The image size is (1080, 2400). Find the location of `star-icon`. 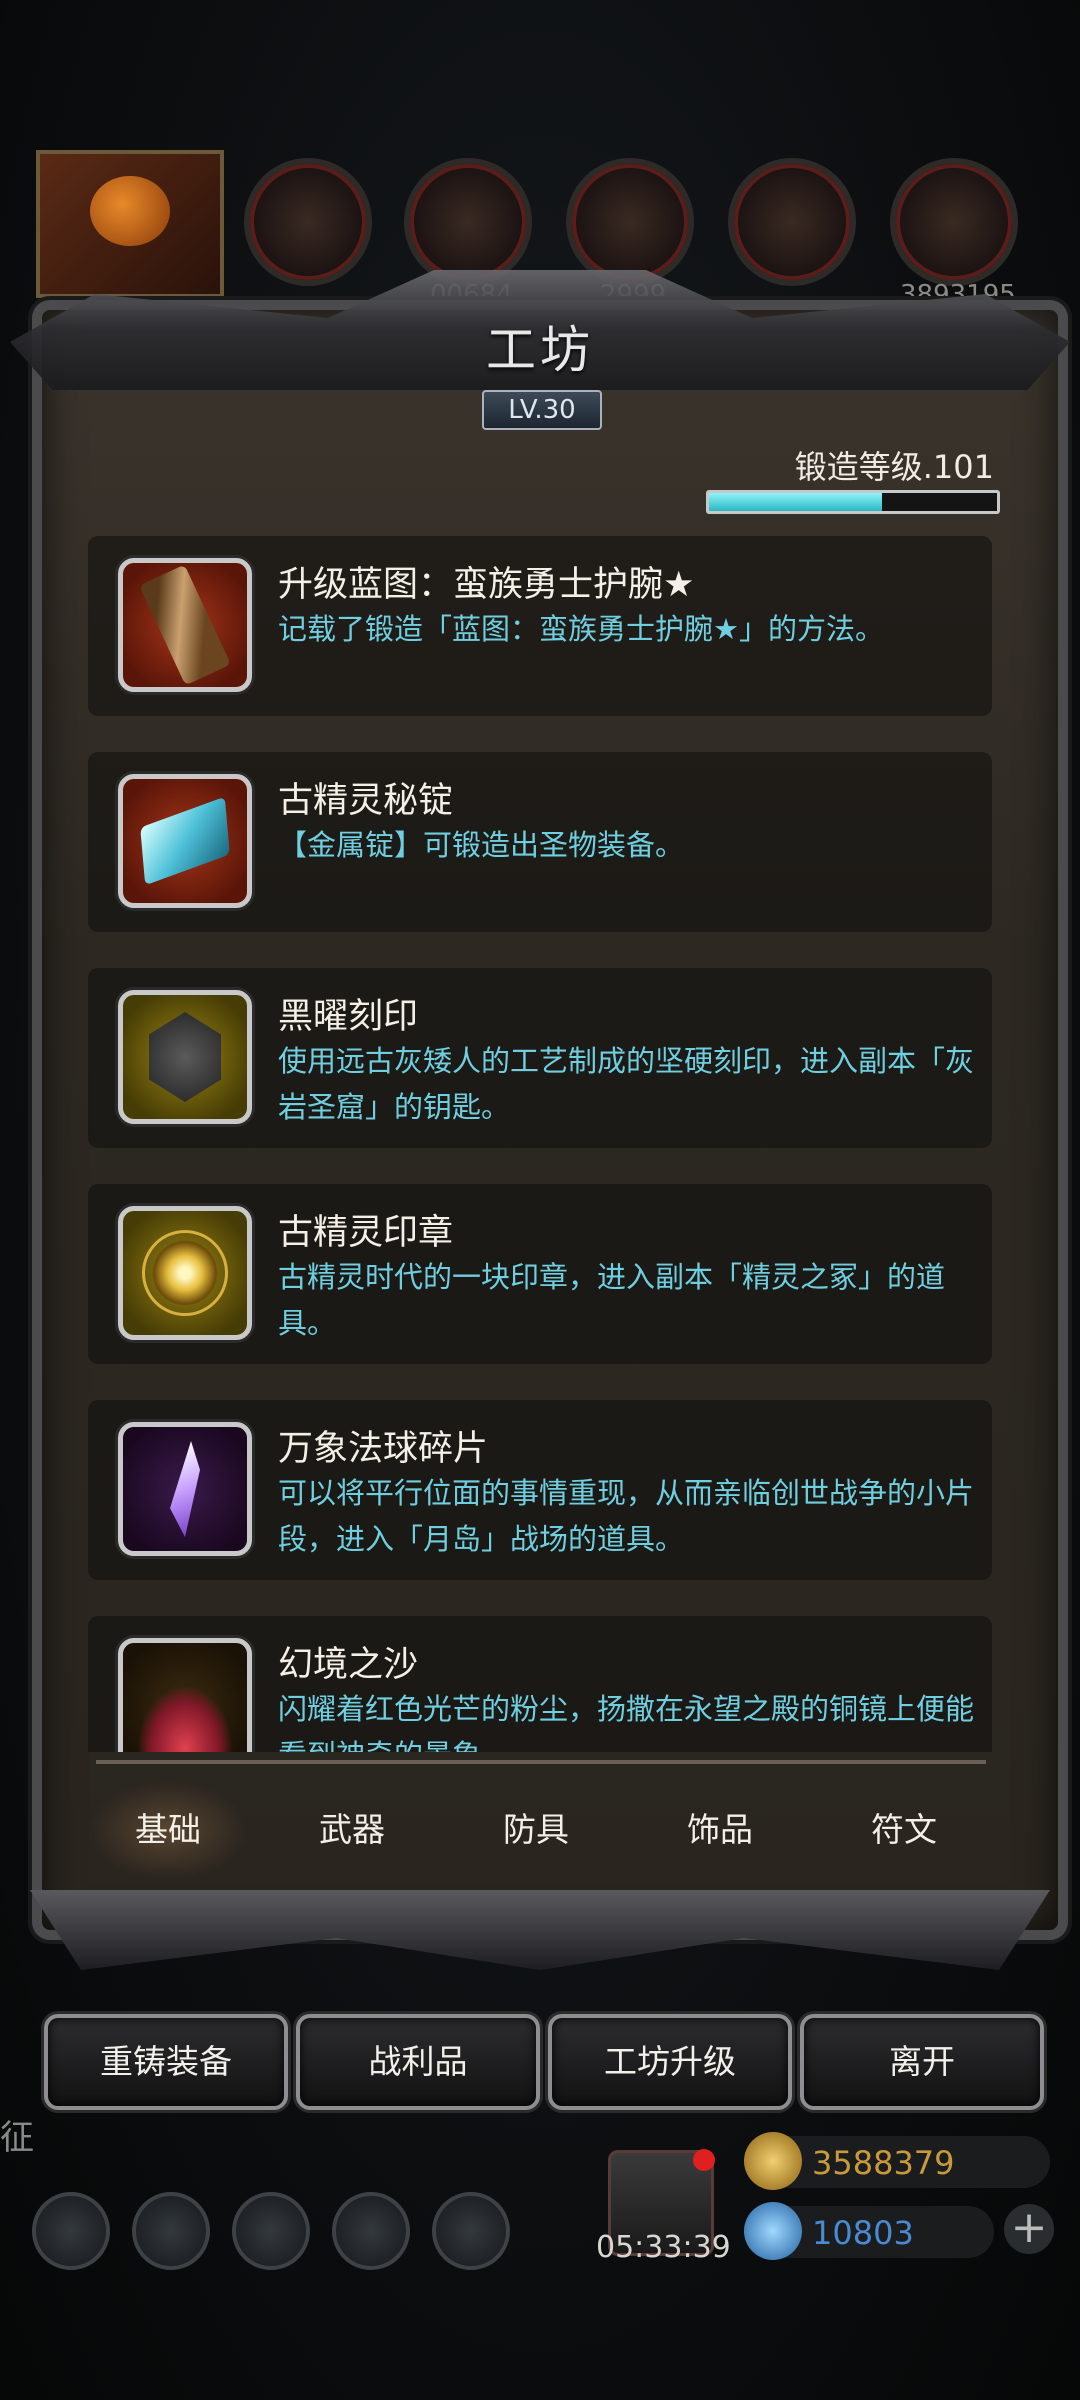

star-icon is located at coordinates (171, 2231).